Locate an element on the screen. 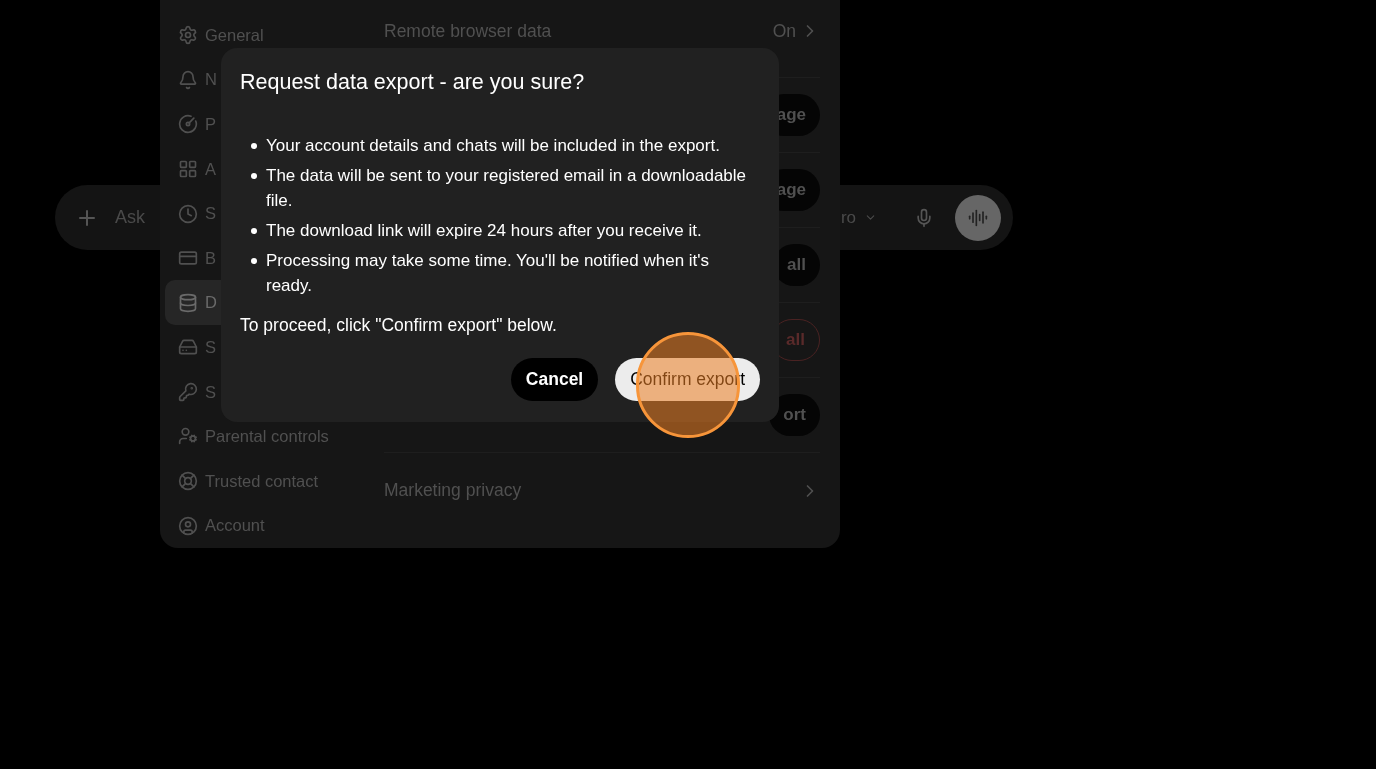  bullet-text: The data will be sent to your registered email in a downloadable file. is located at coordinates (507, 188).